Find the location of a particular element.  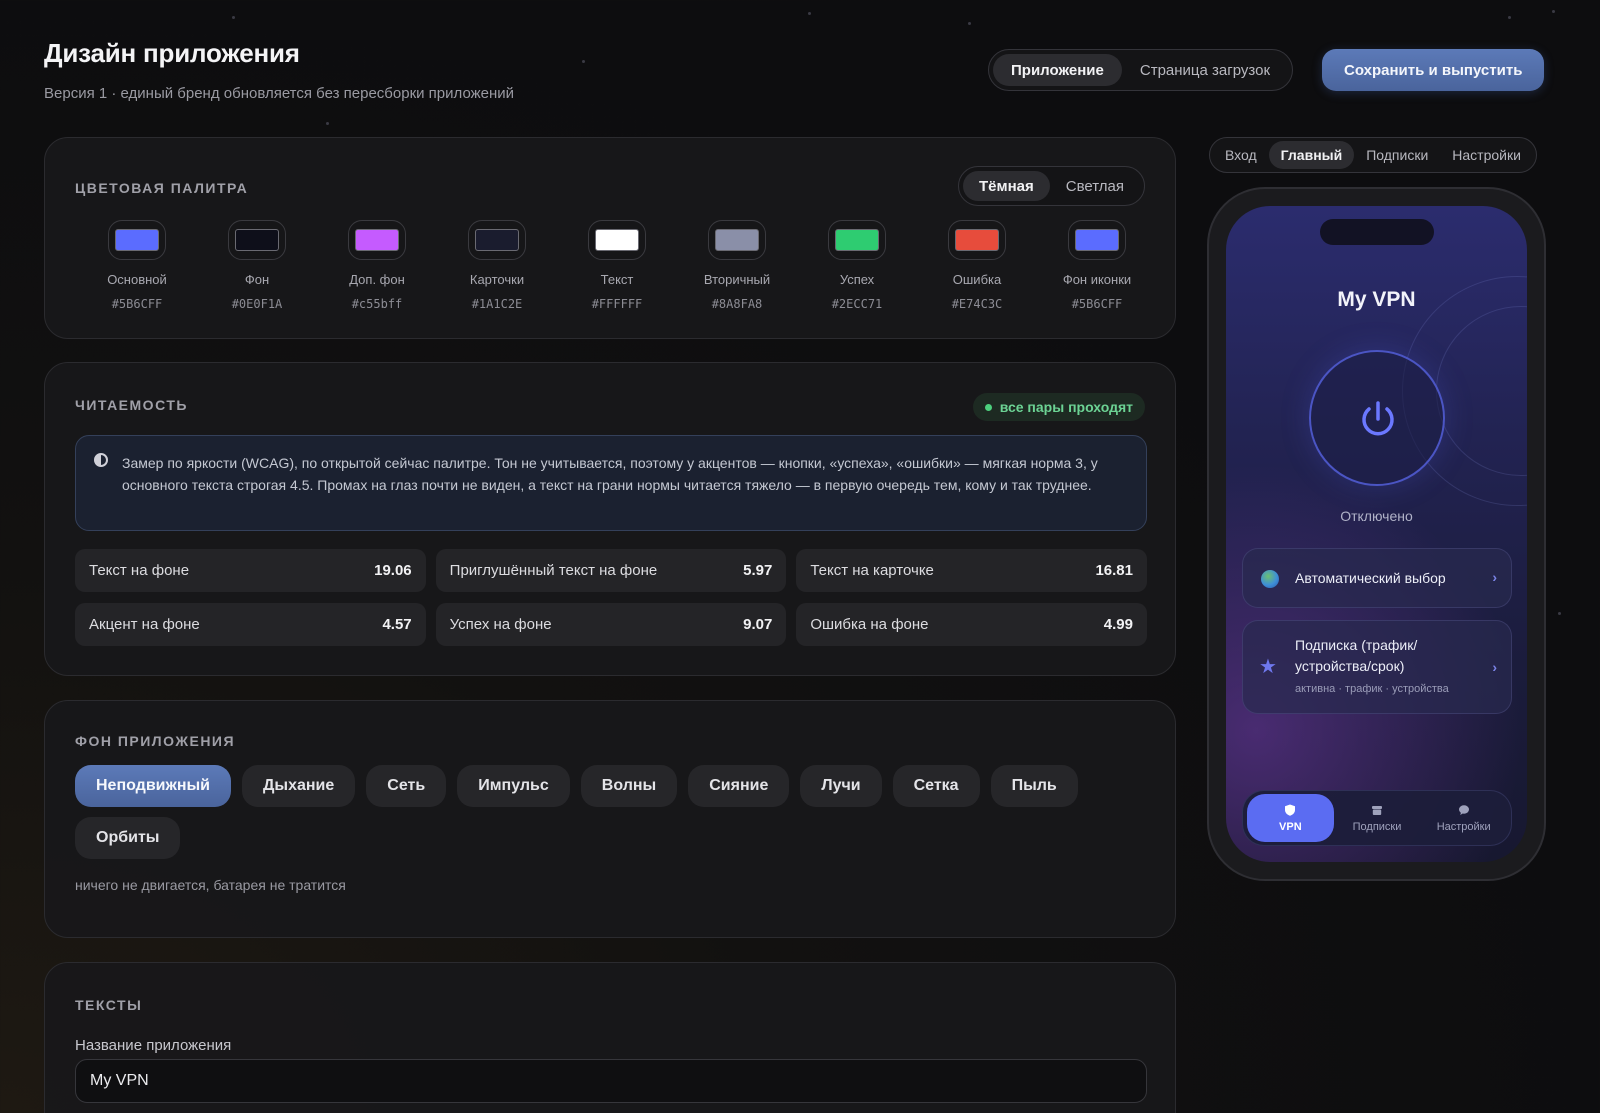

swatch-error: Ошибка #E74C3C is located at coordinates (977, 265).